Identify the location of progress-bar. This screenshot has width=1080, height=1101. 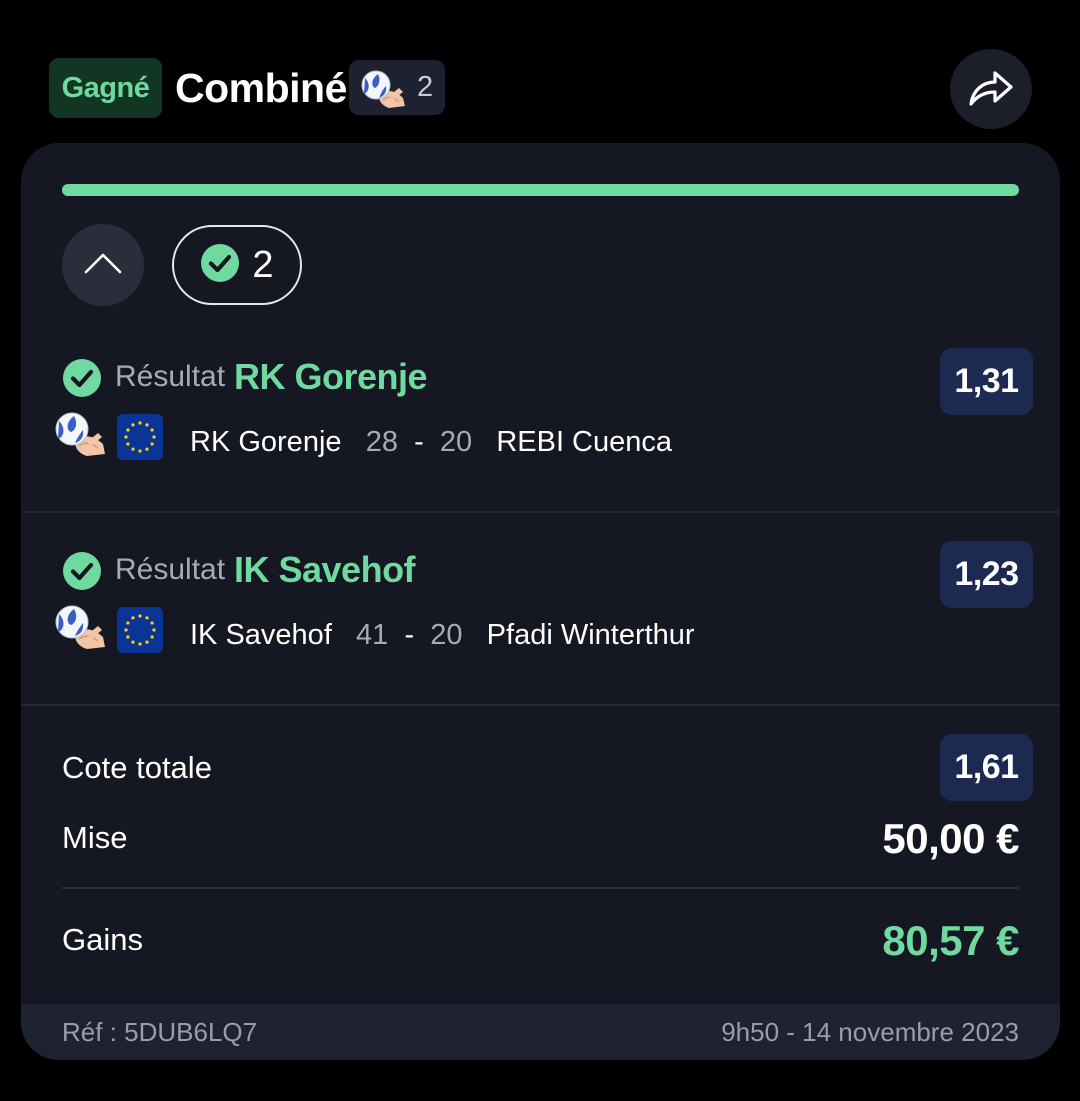
(540, 190).